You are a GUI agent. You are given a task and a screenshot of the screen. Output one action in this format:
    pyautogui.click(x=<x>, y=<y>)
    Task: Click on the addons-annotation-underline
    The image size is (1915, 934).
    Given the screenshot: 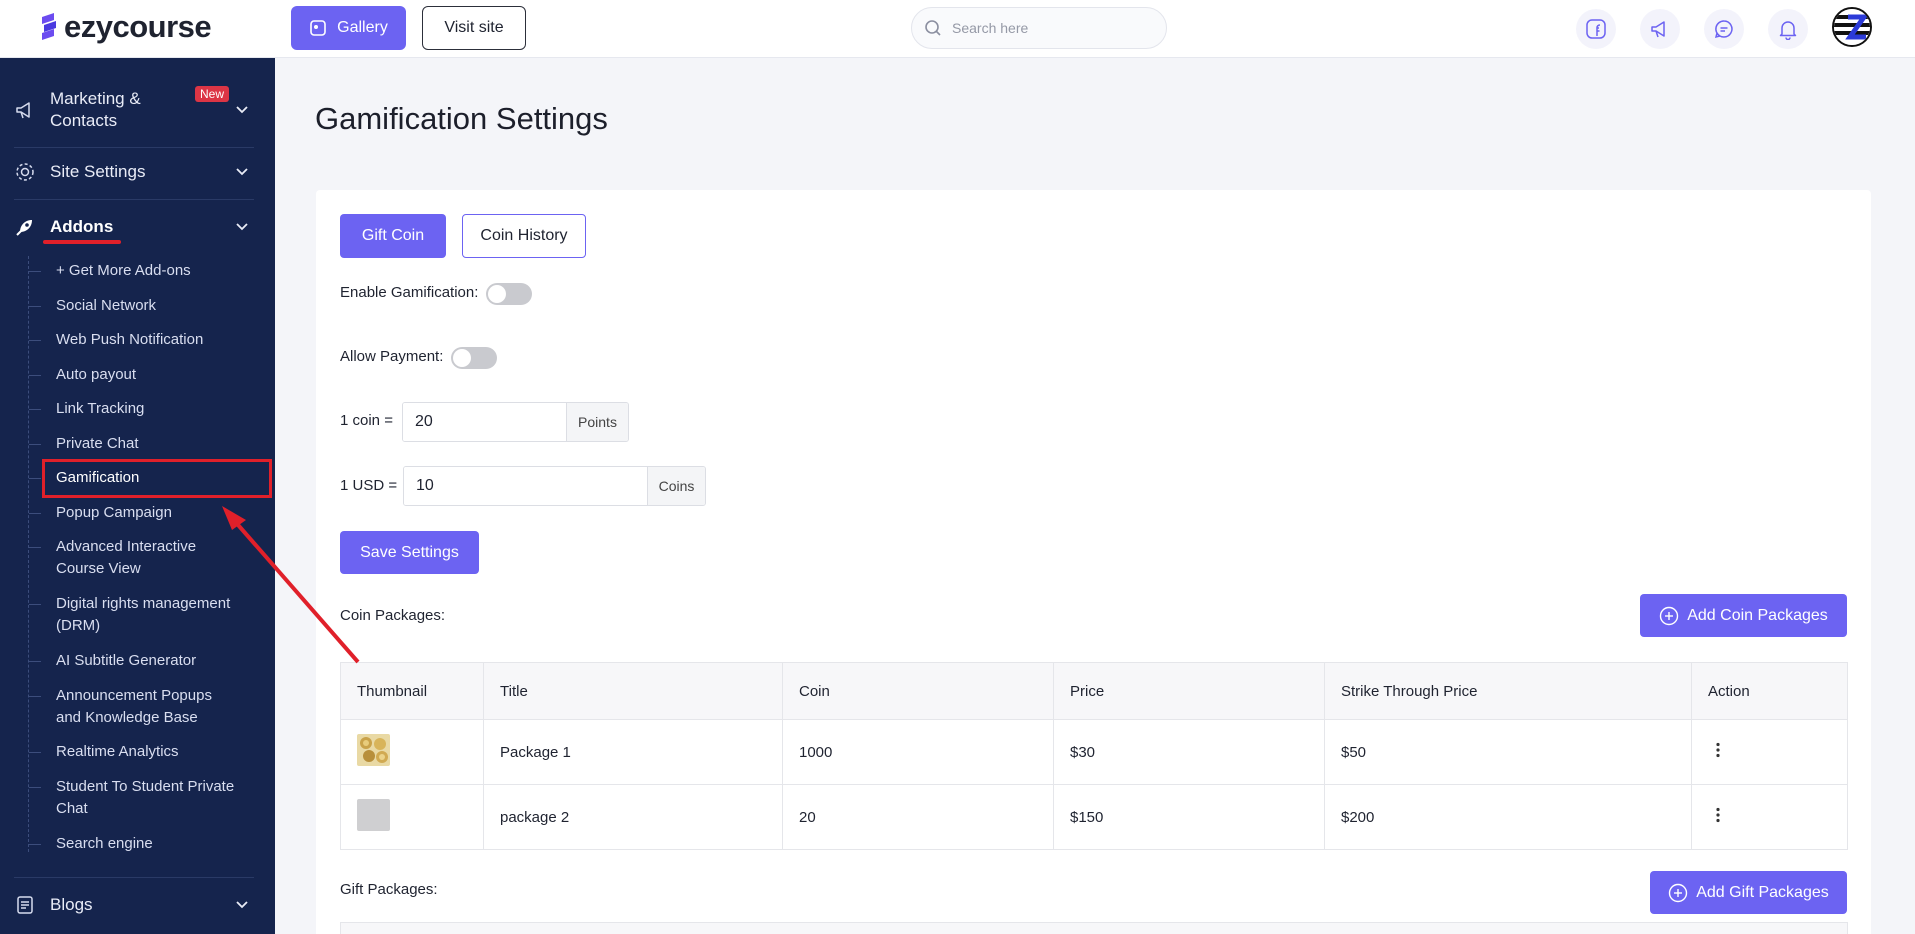 What is the action you would take?
    pyautogui.click(x=82, y=242)
    